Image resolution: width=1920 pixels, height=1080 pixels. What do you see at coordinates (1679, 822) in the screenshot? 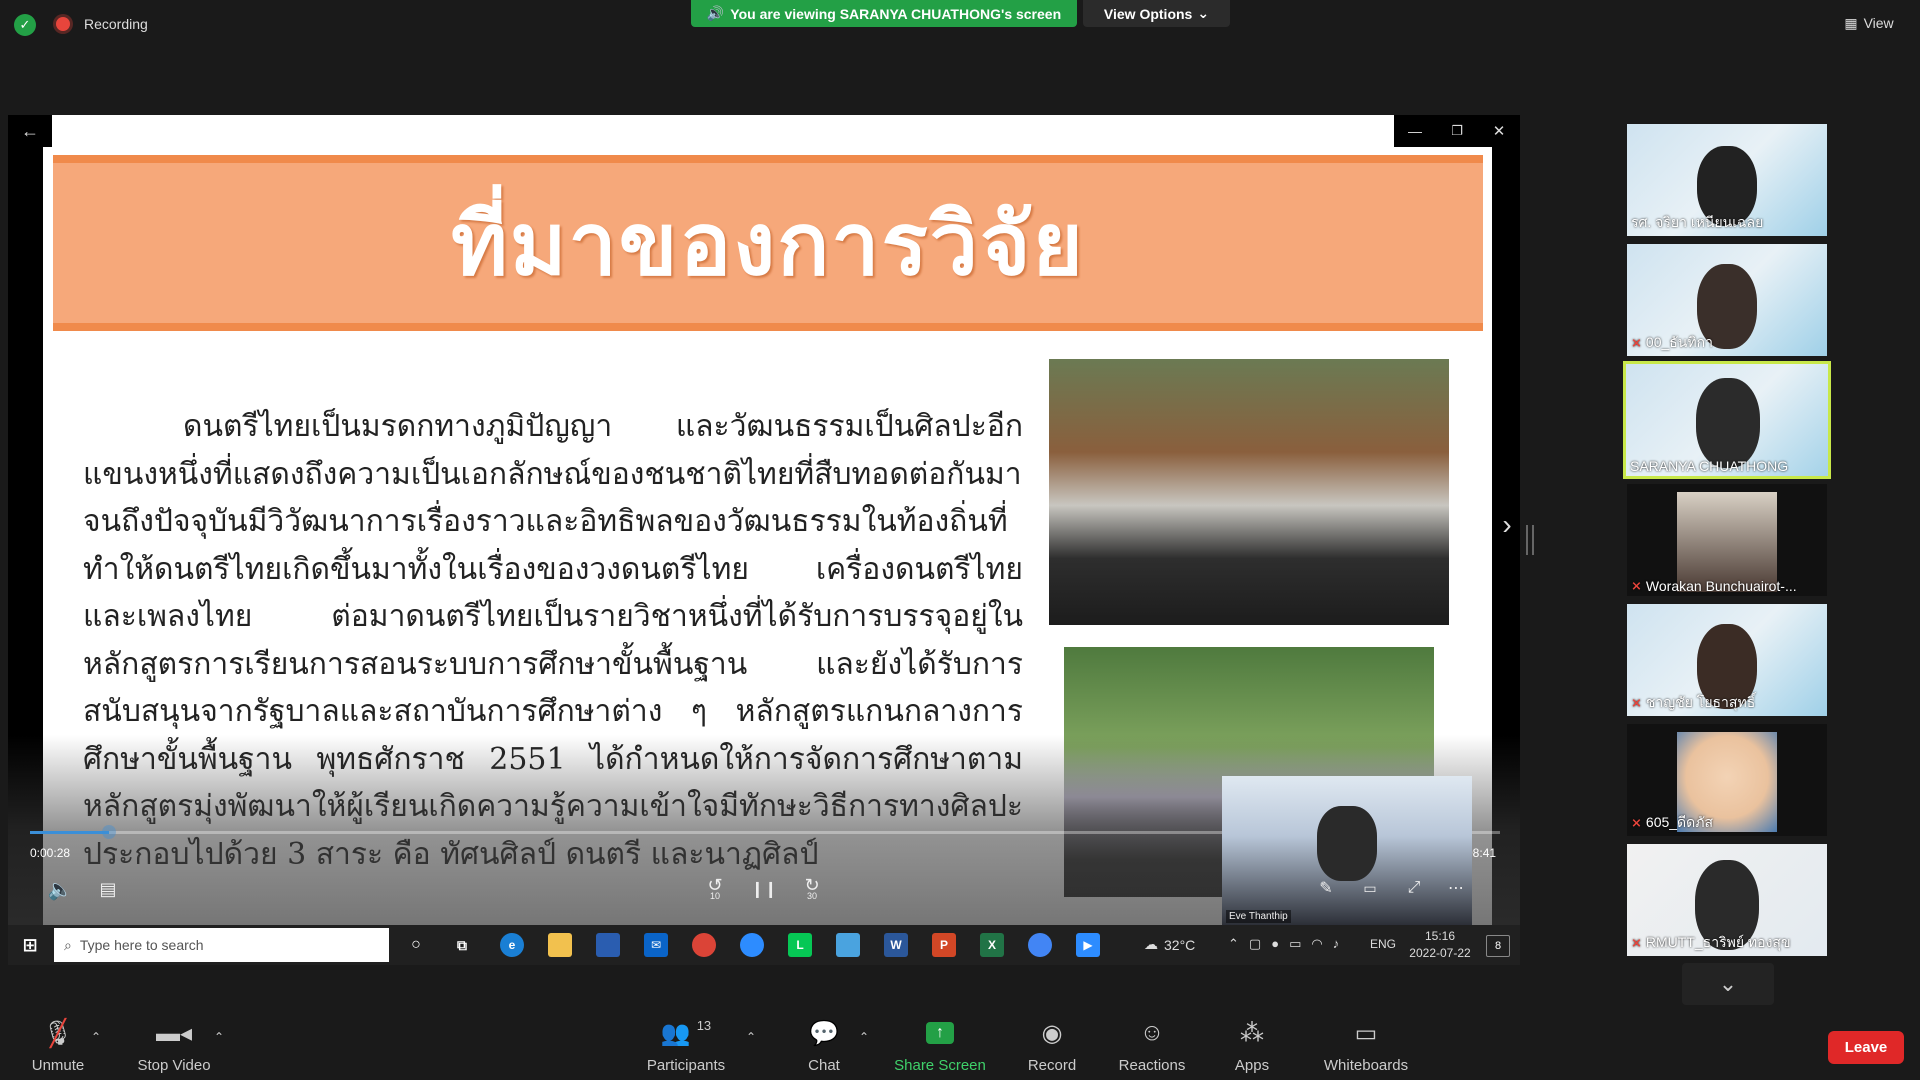
I see `participant-name: 605_ดีดภัส` at bounding box center [1679, 822].